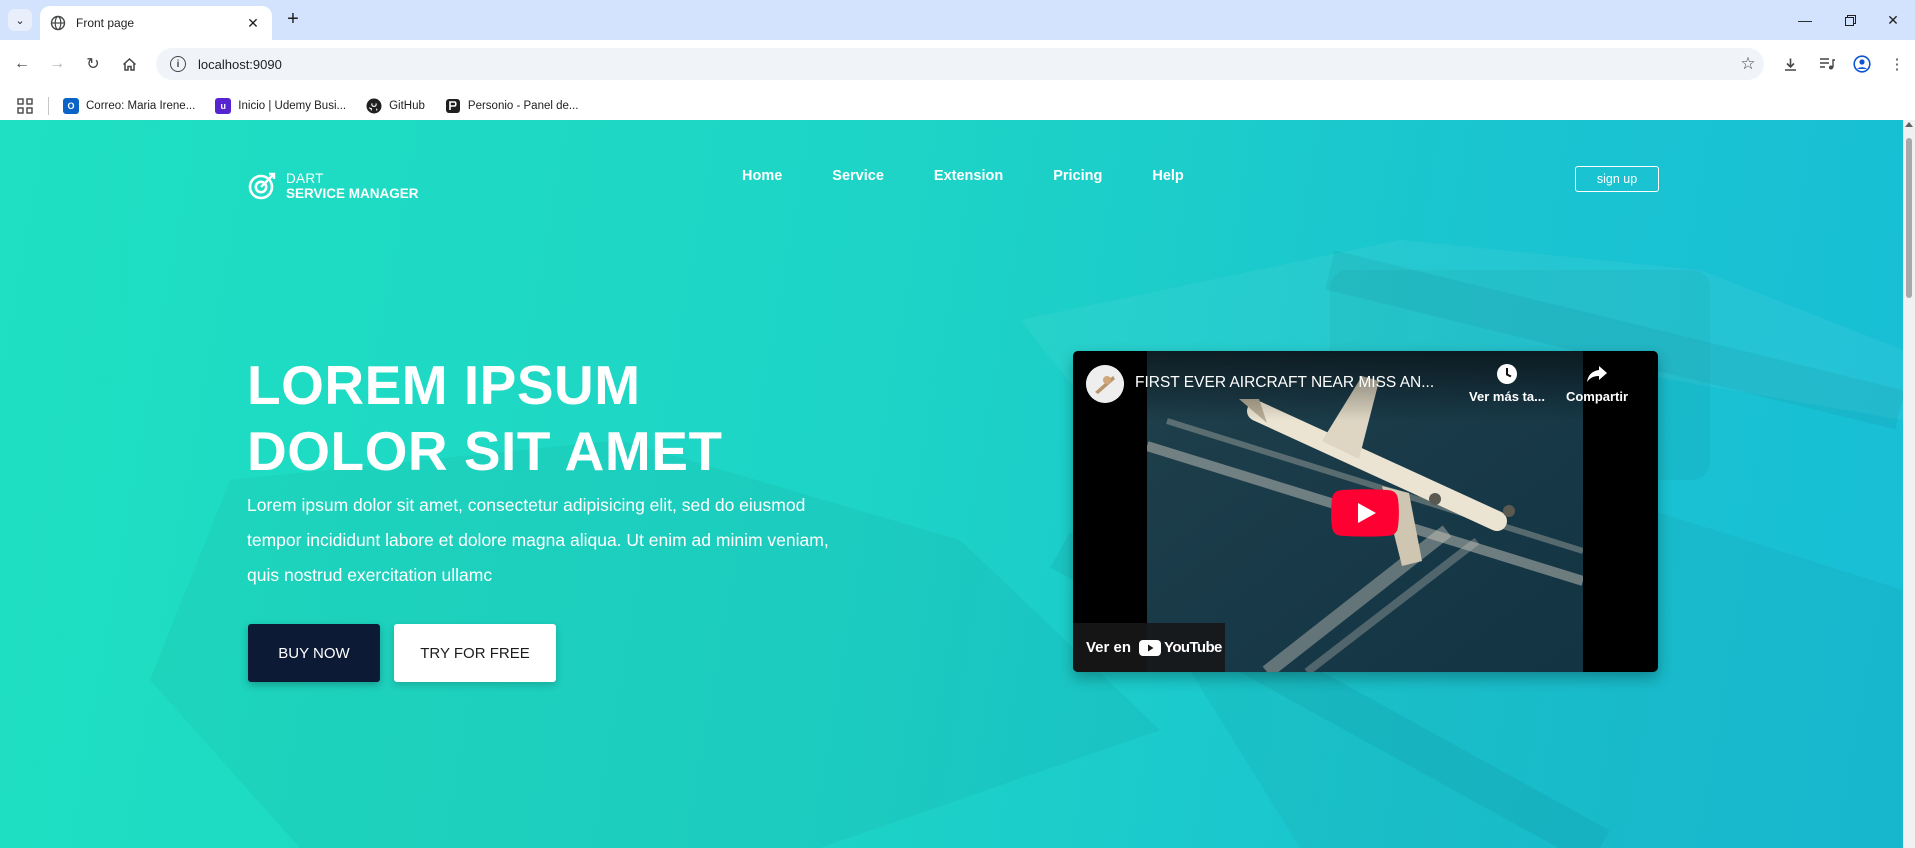  I want to click on sign-up-button: sign up, so click(1617, 179).